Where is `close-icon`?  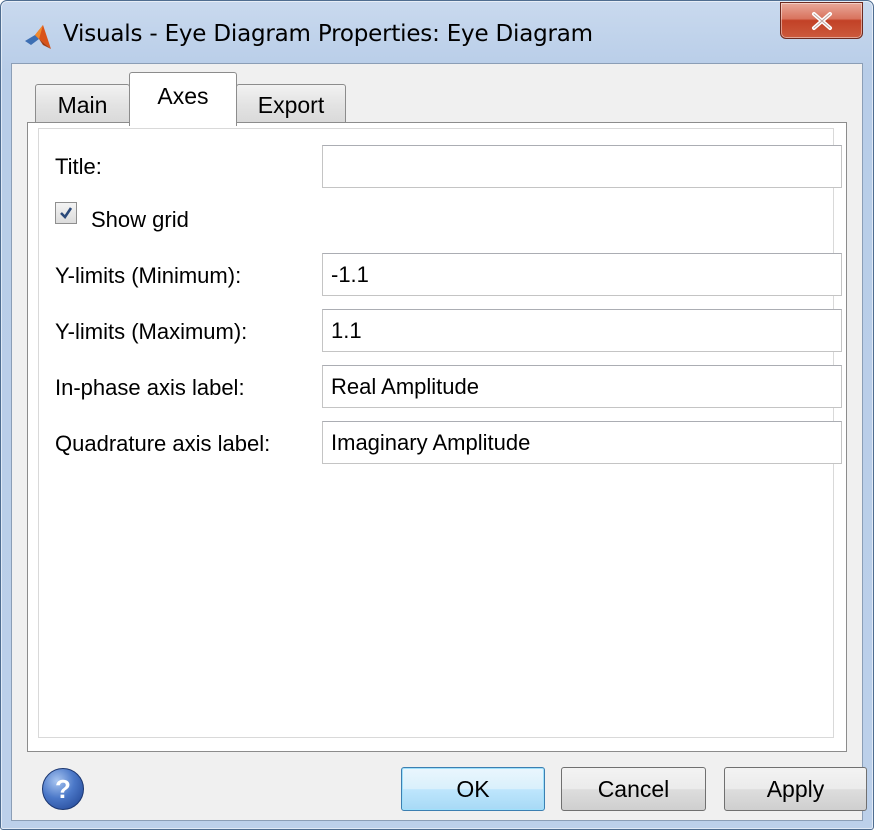
close-icon is located at coordinates (821, 20).